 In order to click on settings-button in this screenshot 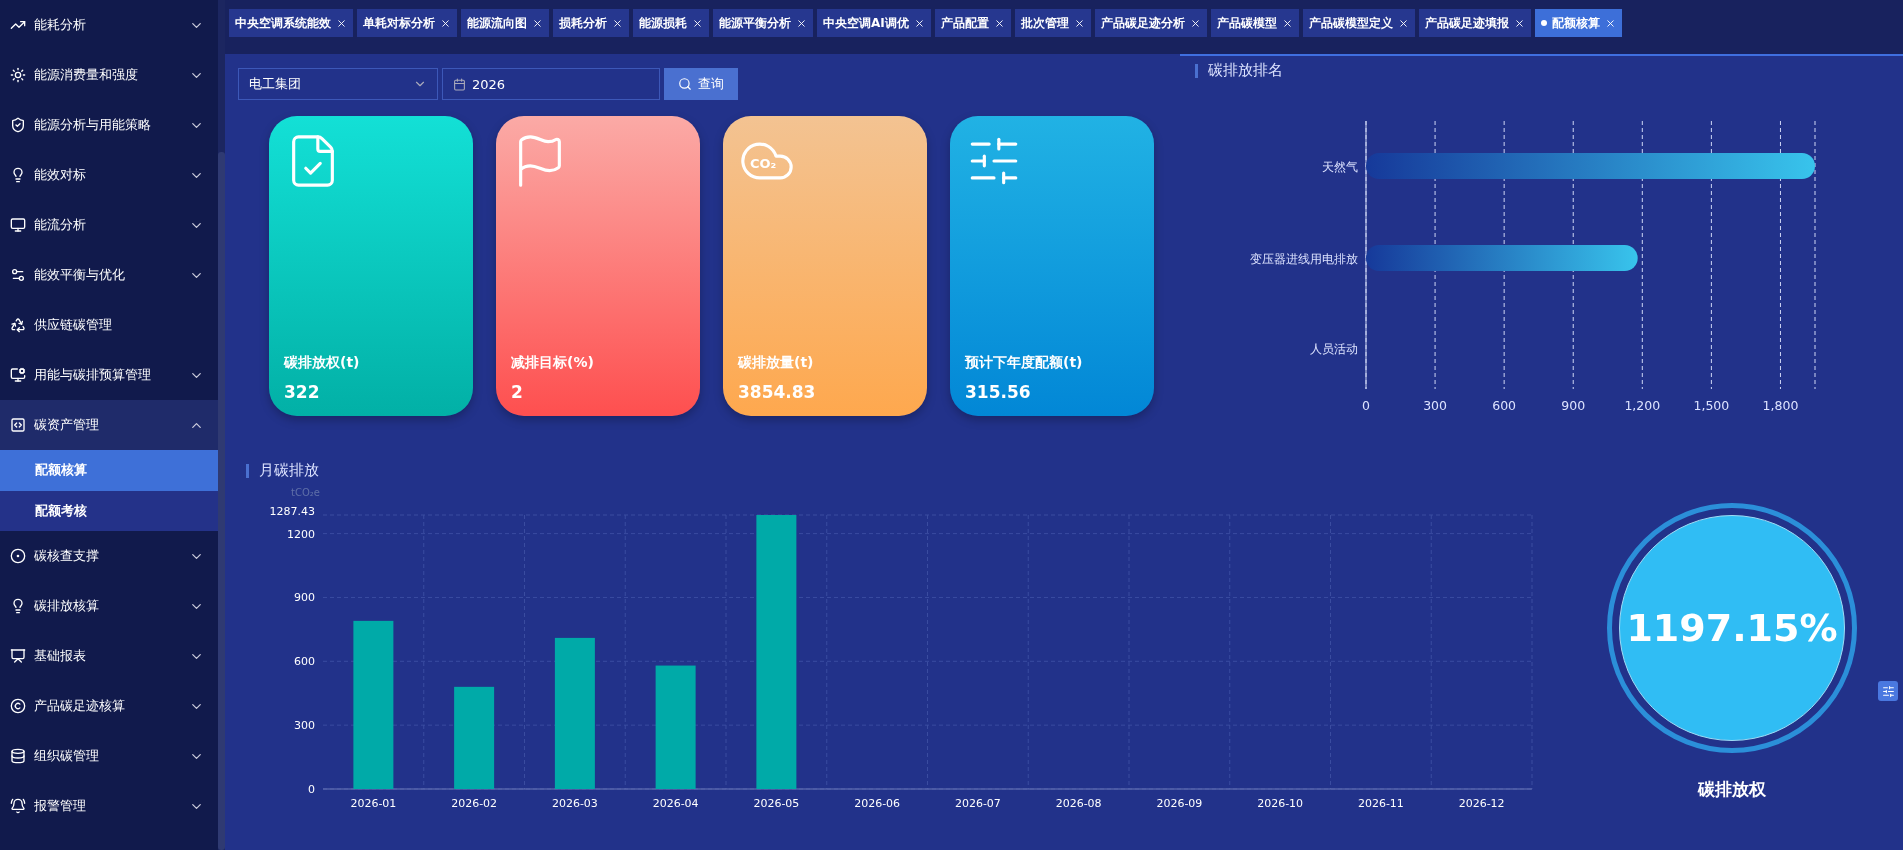, I will do `click(1888, 691)`.